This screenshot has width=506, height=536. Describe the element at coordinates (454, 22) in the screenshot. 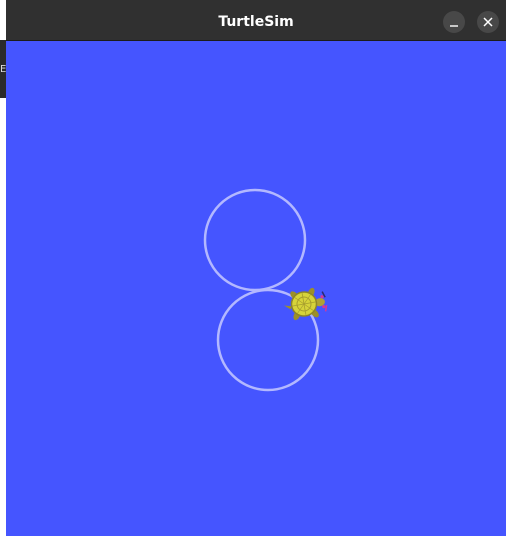

I see `minimize-button` at that location.